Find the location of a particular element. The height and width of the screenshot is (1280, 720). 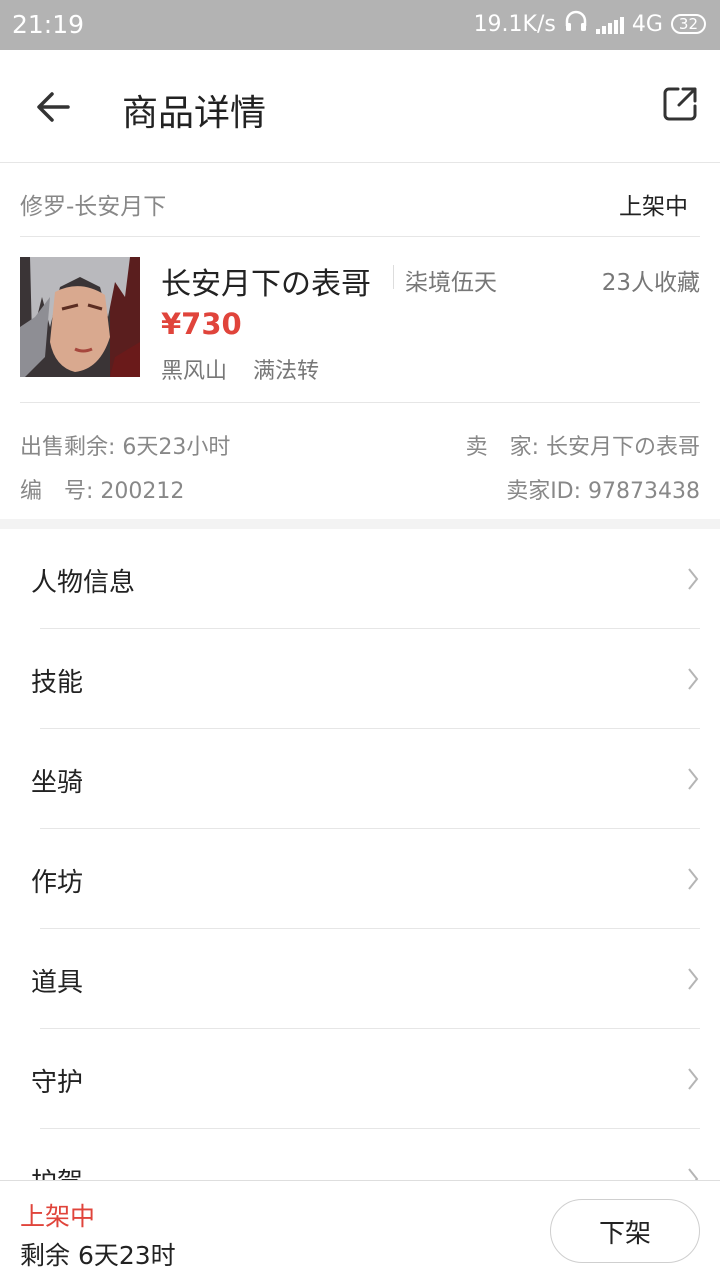

signal-icon is located at coordinates (609, 24).